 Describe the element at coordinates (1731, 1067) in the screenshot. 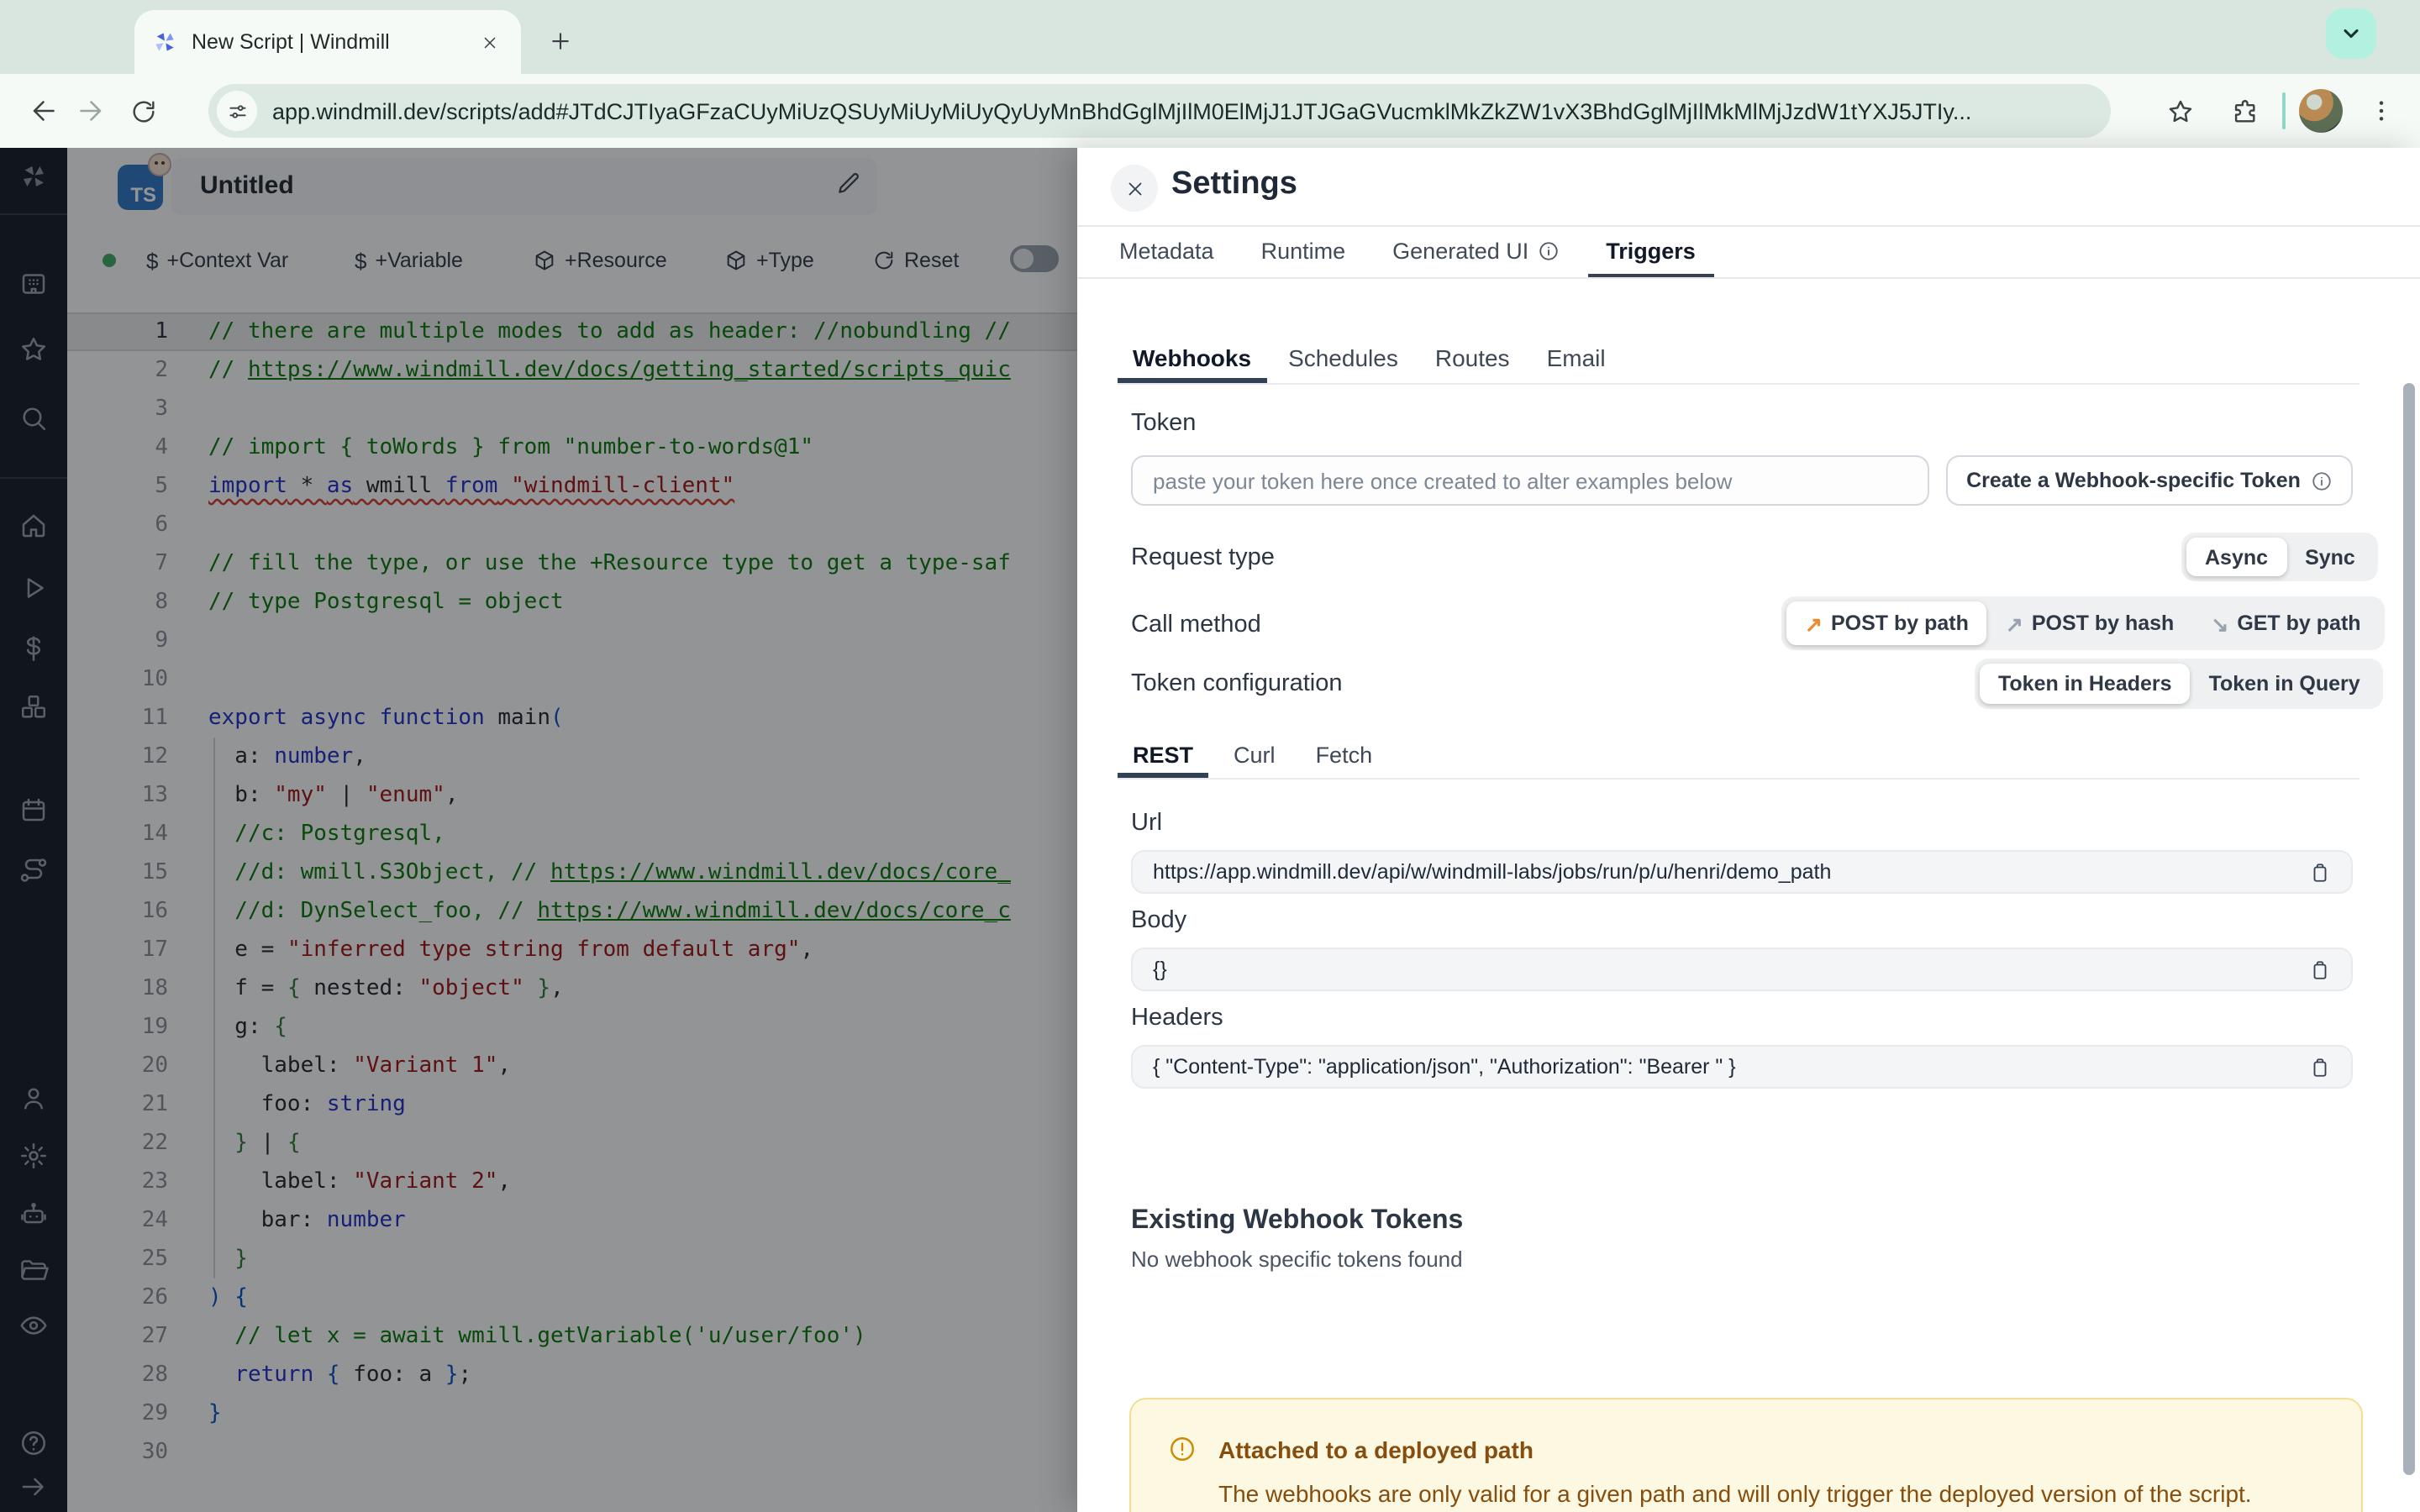

I see `headers-value` at that location.